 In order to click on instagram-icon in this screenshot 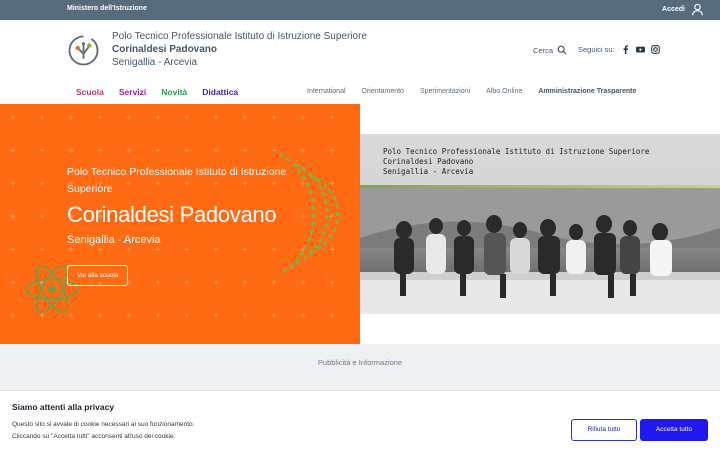, I will do `click(655, 49)`.